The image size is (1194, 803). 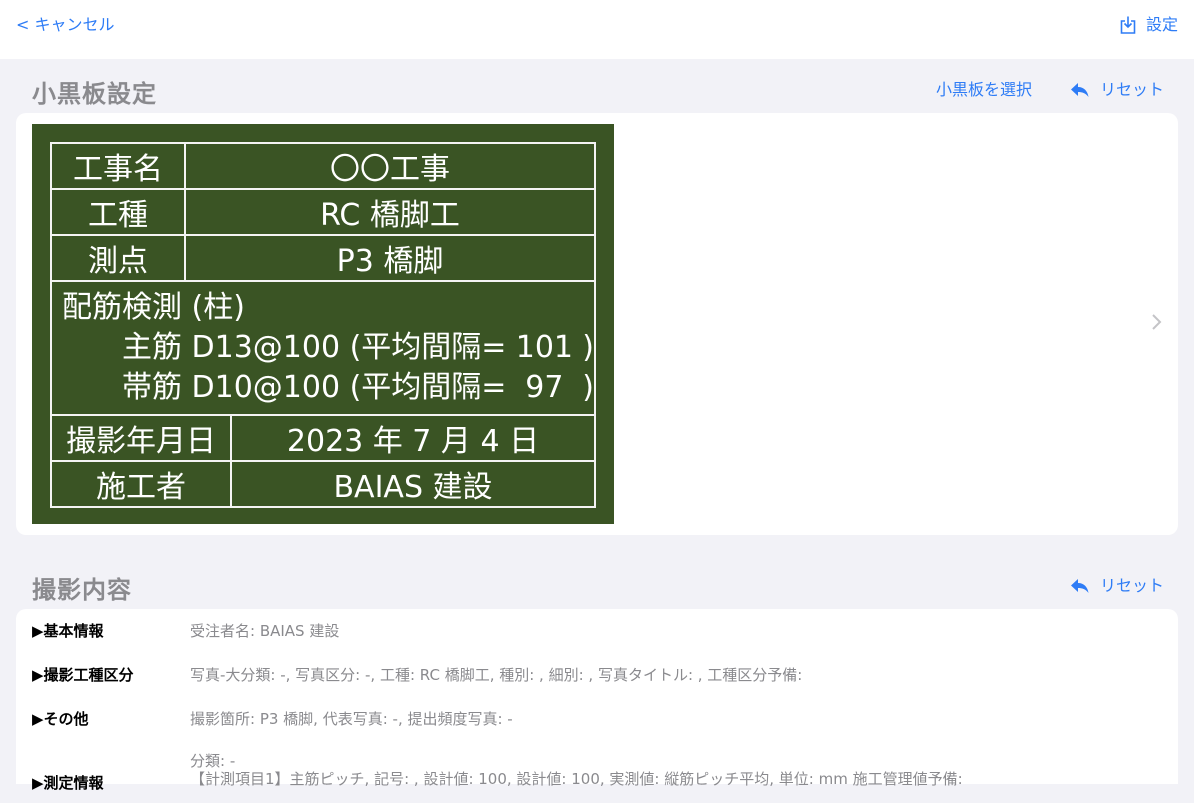 I want to click on save-icon, so click(x=1128, y=25).